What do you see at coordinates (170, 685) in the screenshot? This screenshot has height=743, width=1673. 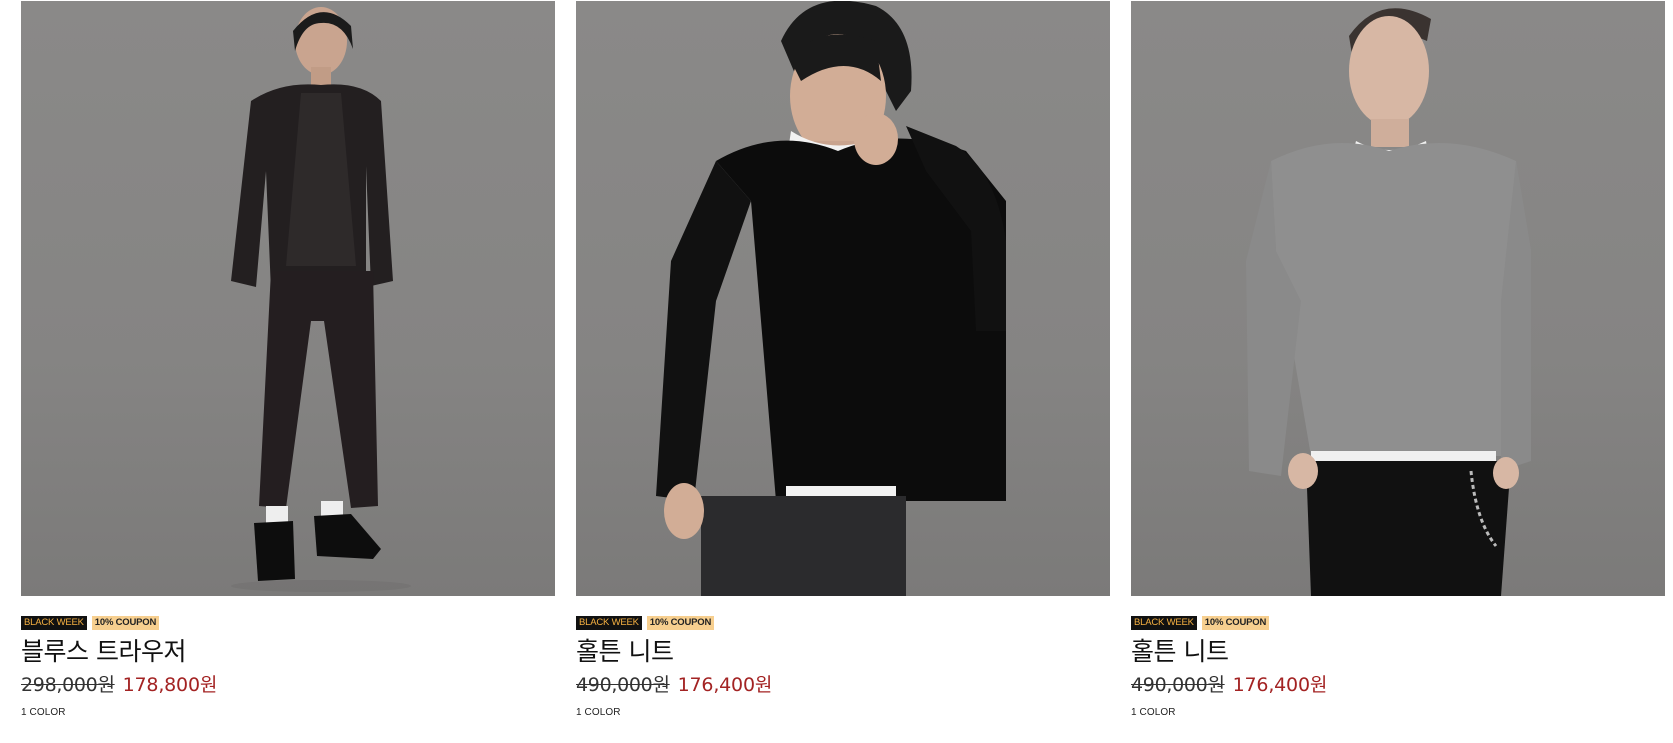 I see `sale-price: 178,800원` at bounding box center [170, 685].